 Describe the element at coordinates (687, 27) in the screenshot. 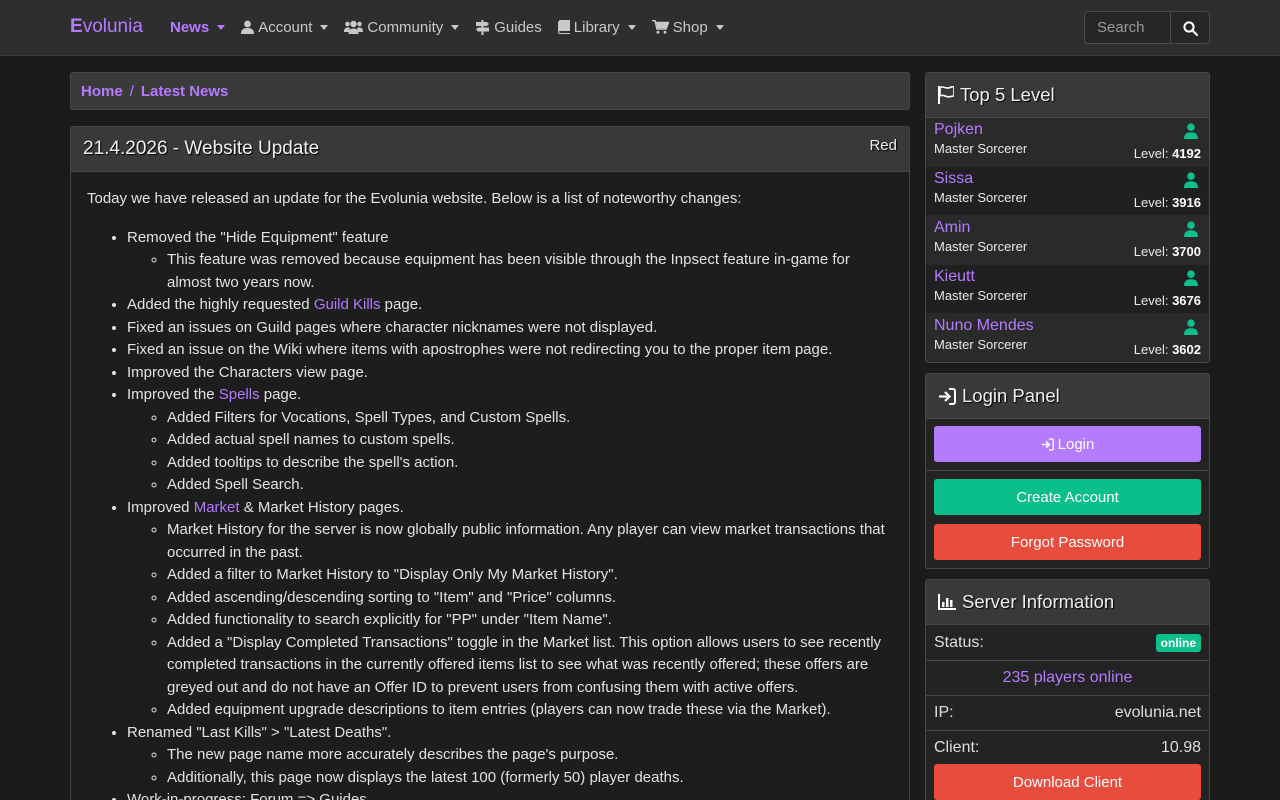

I see `nav-shop: Shop` at that location.